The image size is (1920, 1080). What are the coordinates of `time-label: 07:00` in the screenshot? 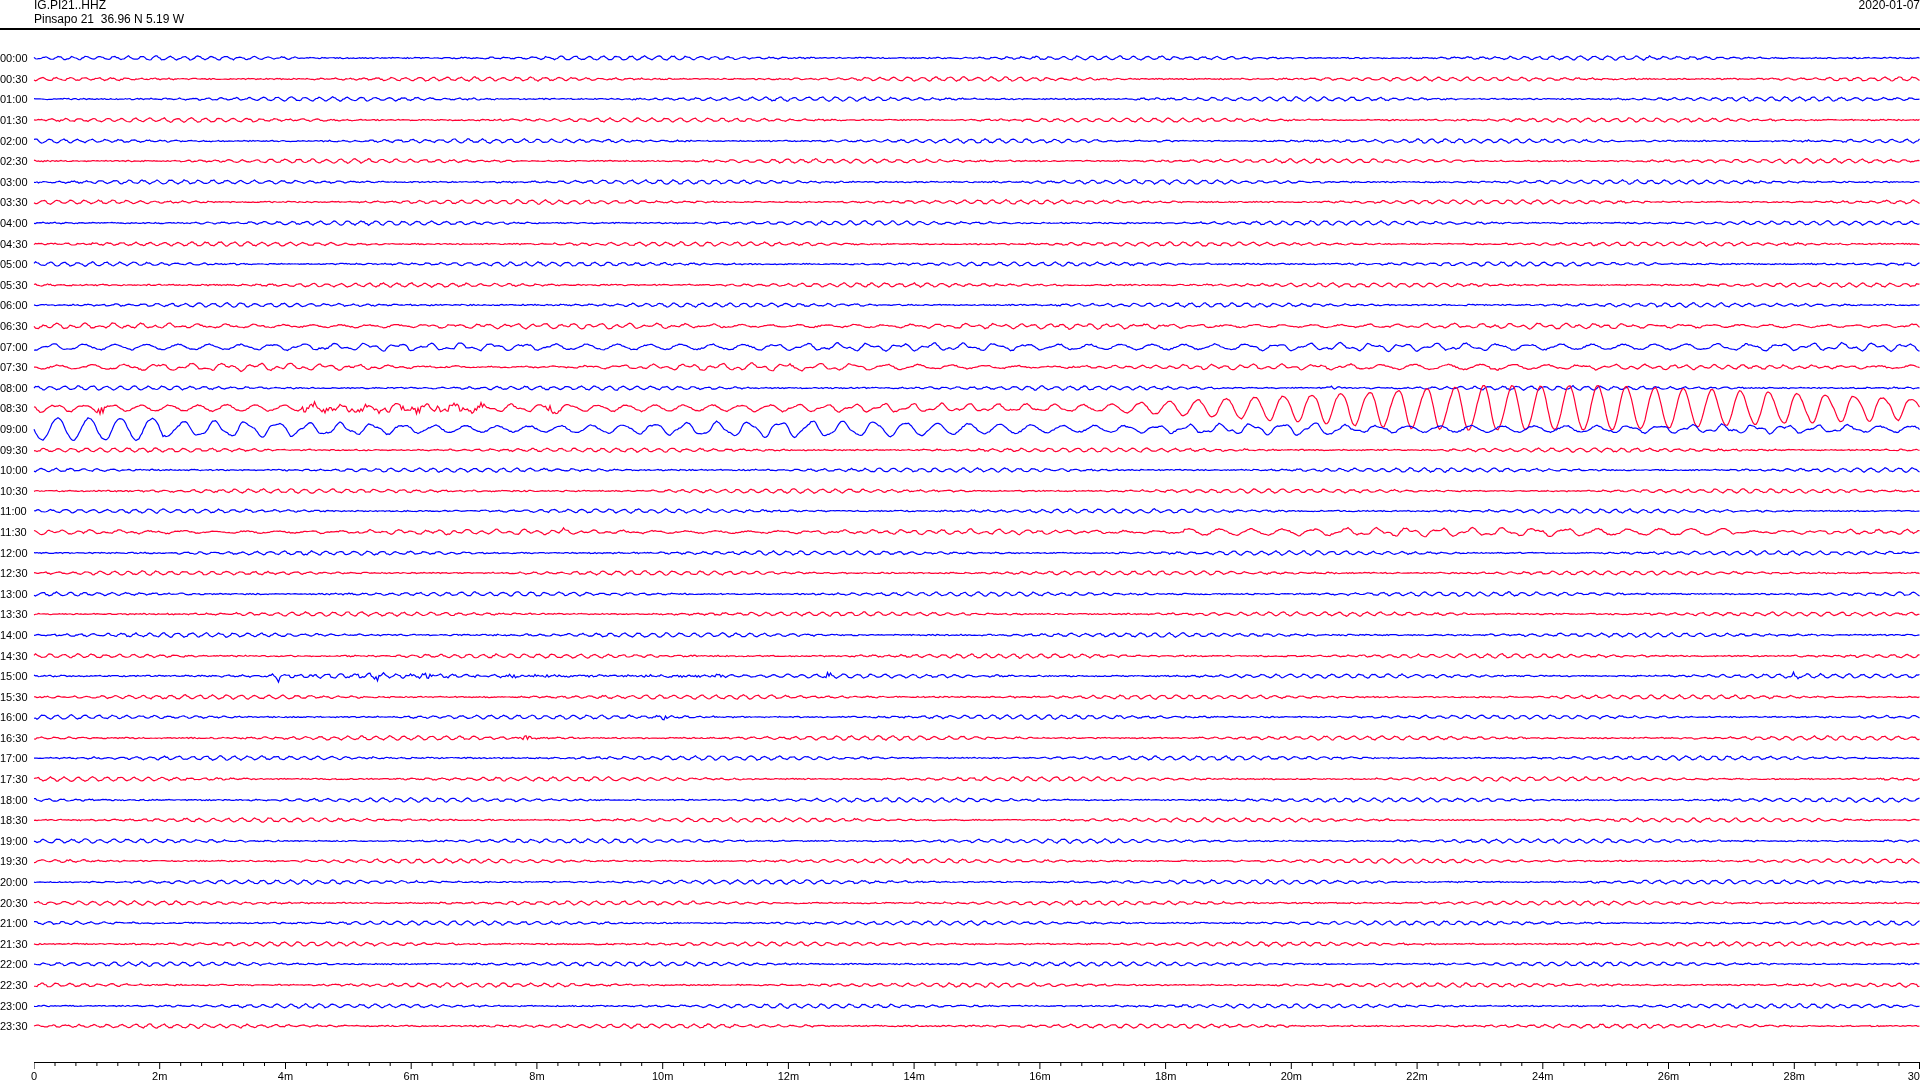 It's located at (14, 346).